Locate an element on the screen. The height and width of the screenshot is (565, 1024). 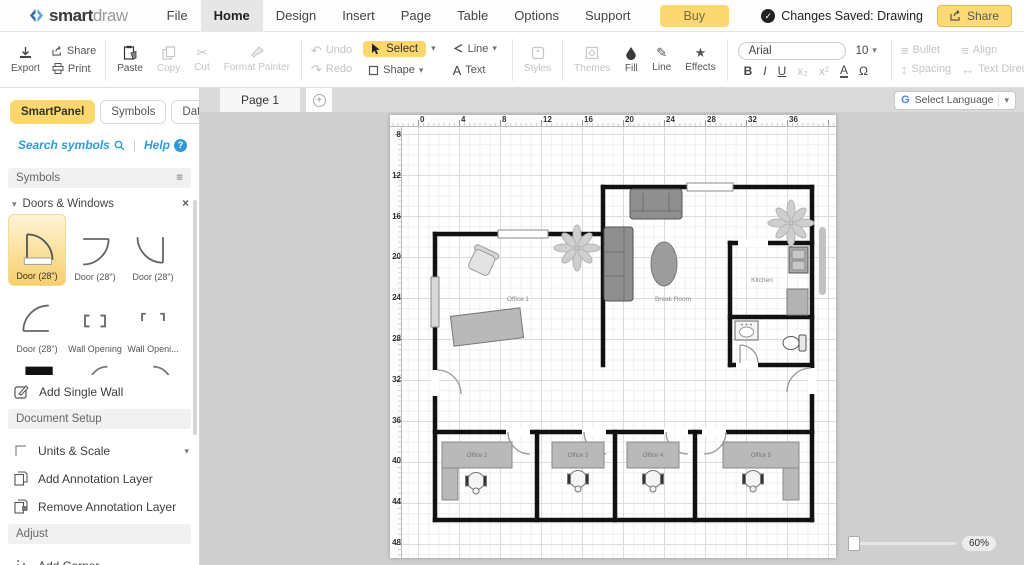
canvas-scrollbar is located at coordinates (822, 261).